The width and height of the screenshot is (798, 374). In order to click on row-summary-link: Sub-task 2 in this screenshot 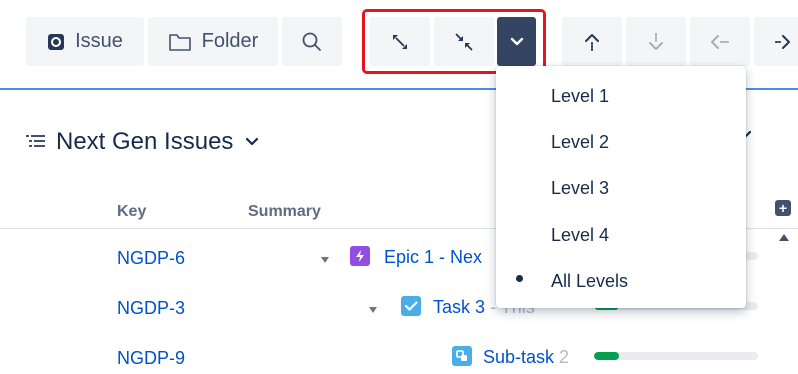, I will do `click(526, 357)`.